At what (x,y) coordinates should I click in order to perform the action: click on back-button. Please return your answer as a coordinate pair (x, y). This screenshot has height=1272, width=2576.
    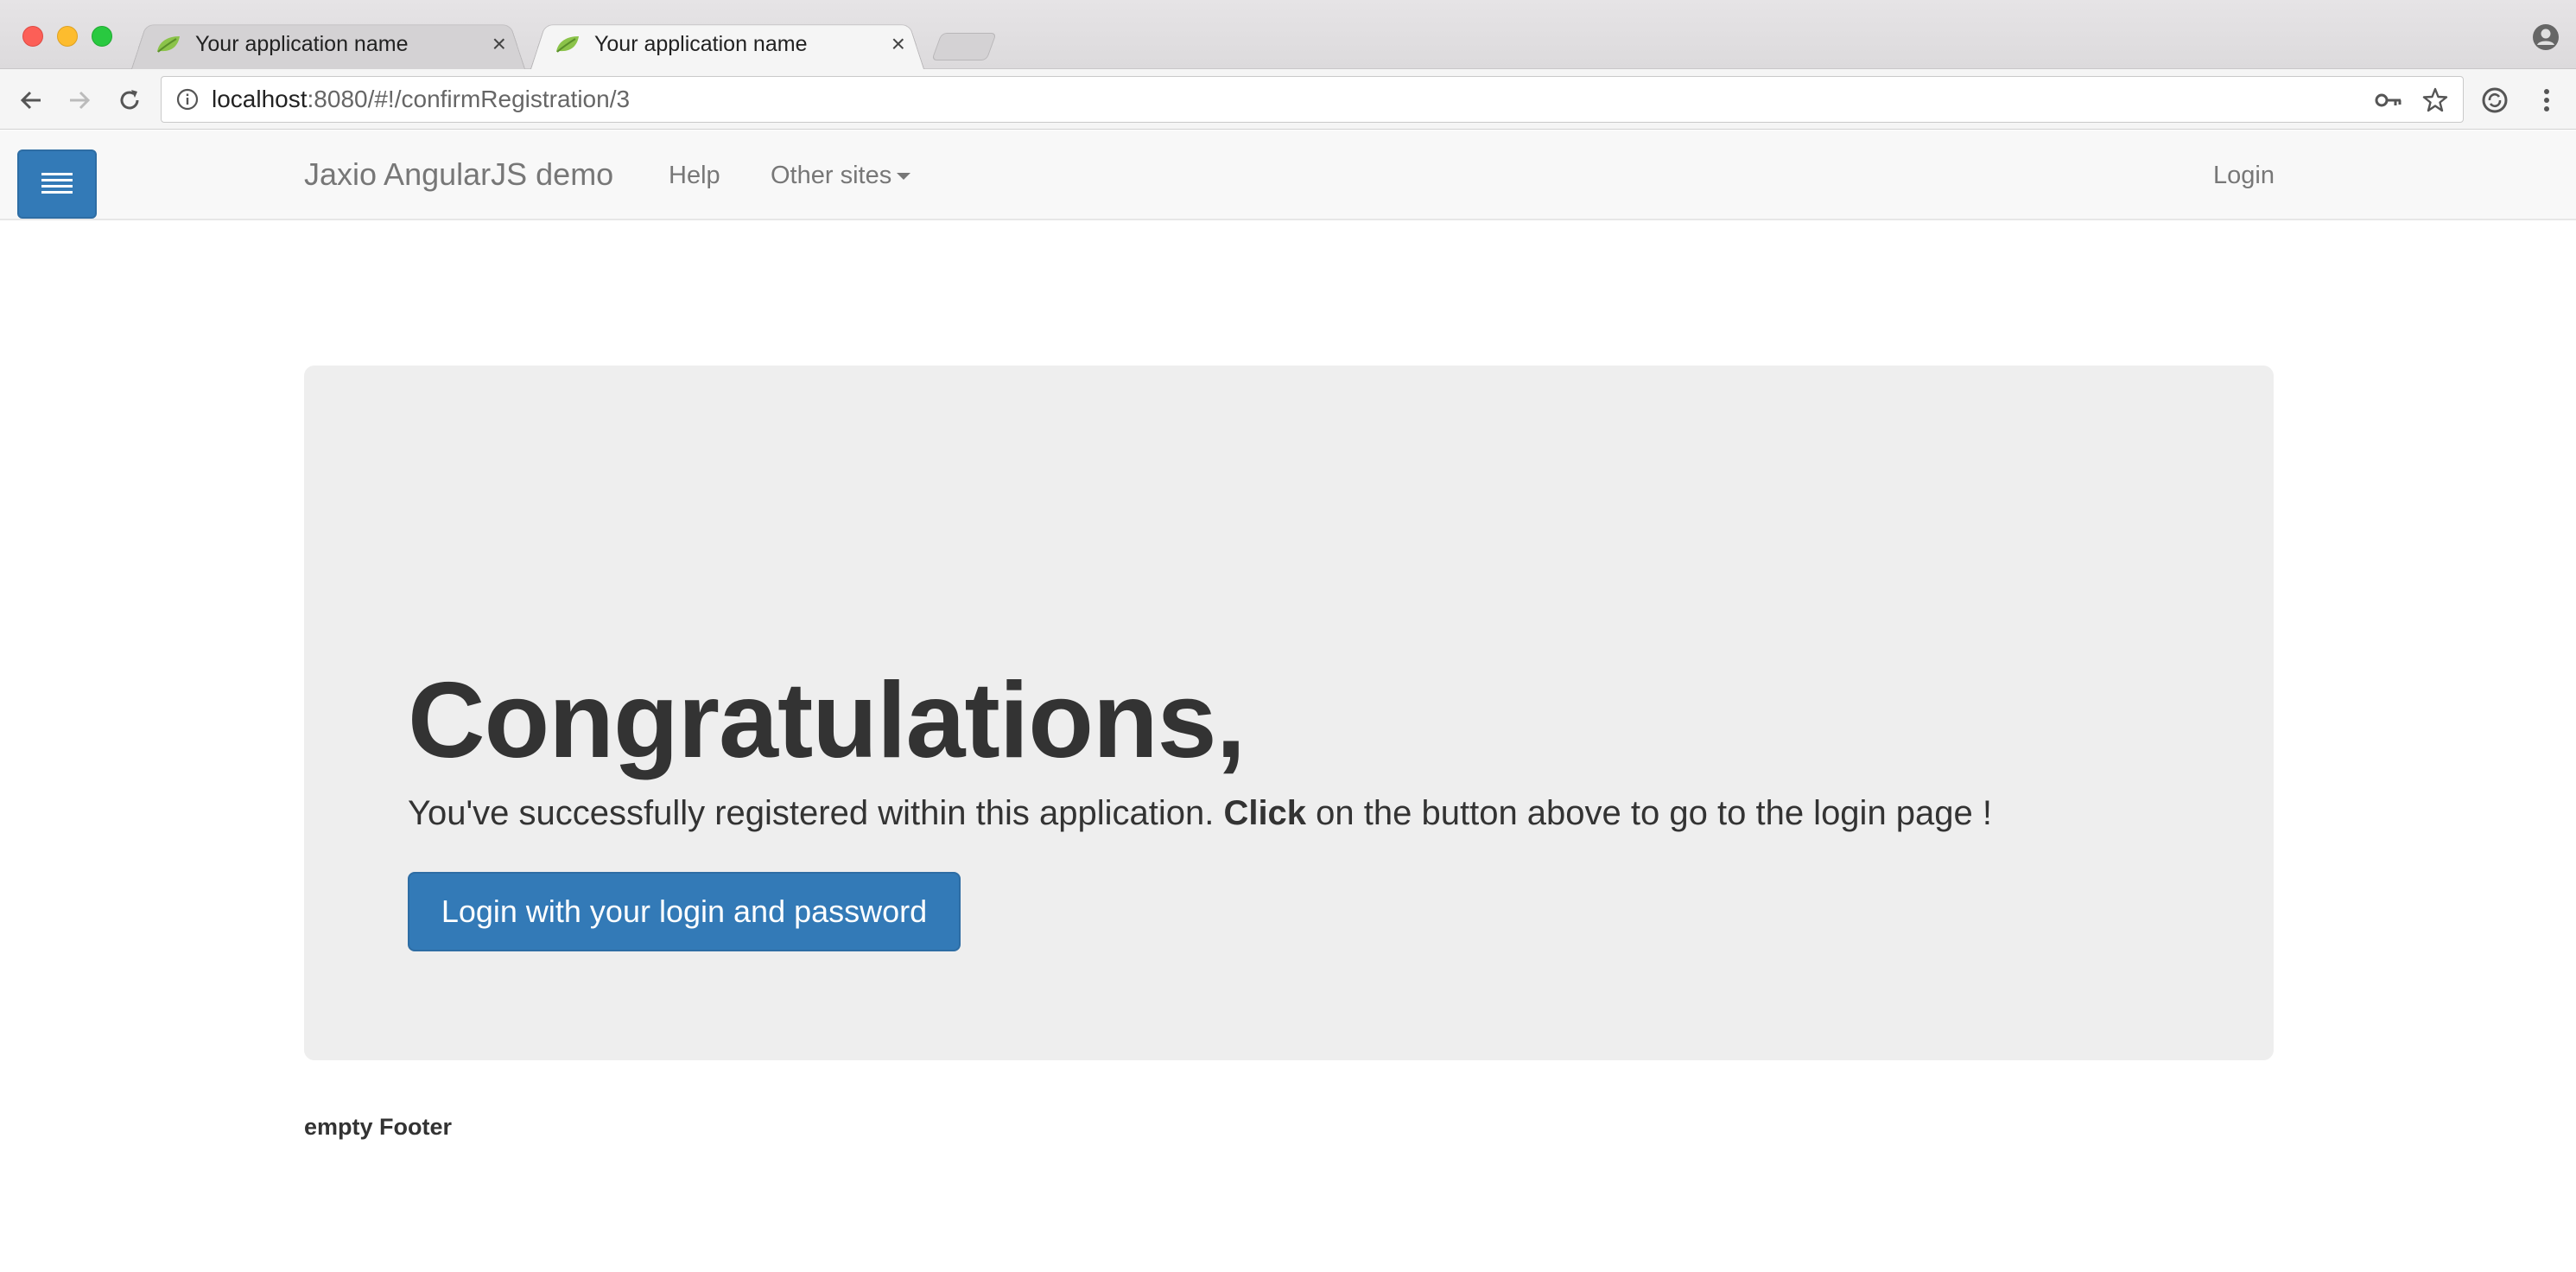
    Looking at the image, I should click on (31, 100).